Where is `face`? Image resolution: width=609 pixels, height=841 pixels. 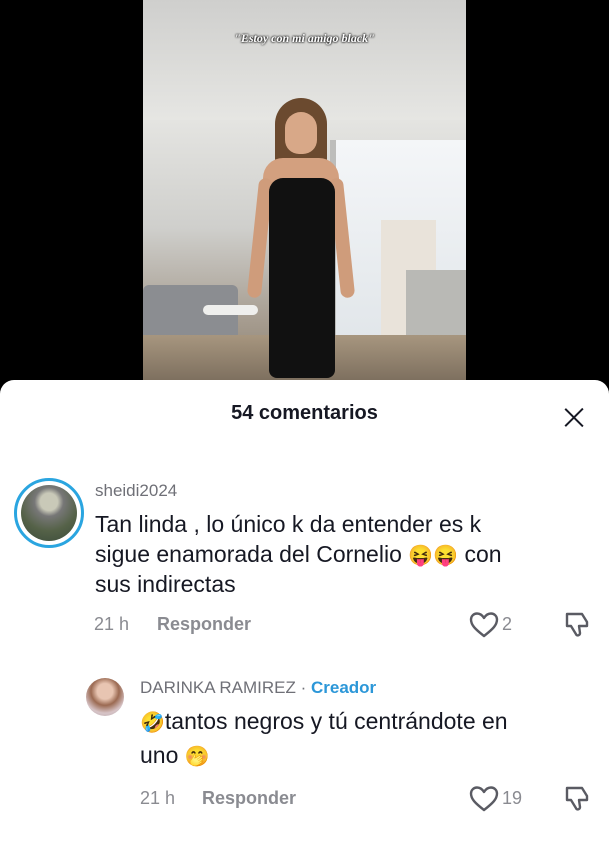 face is located at coordinates (301, 133).